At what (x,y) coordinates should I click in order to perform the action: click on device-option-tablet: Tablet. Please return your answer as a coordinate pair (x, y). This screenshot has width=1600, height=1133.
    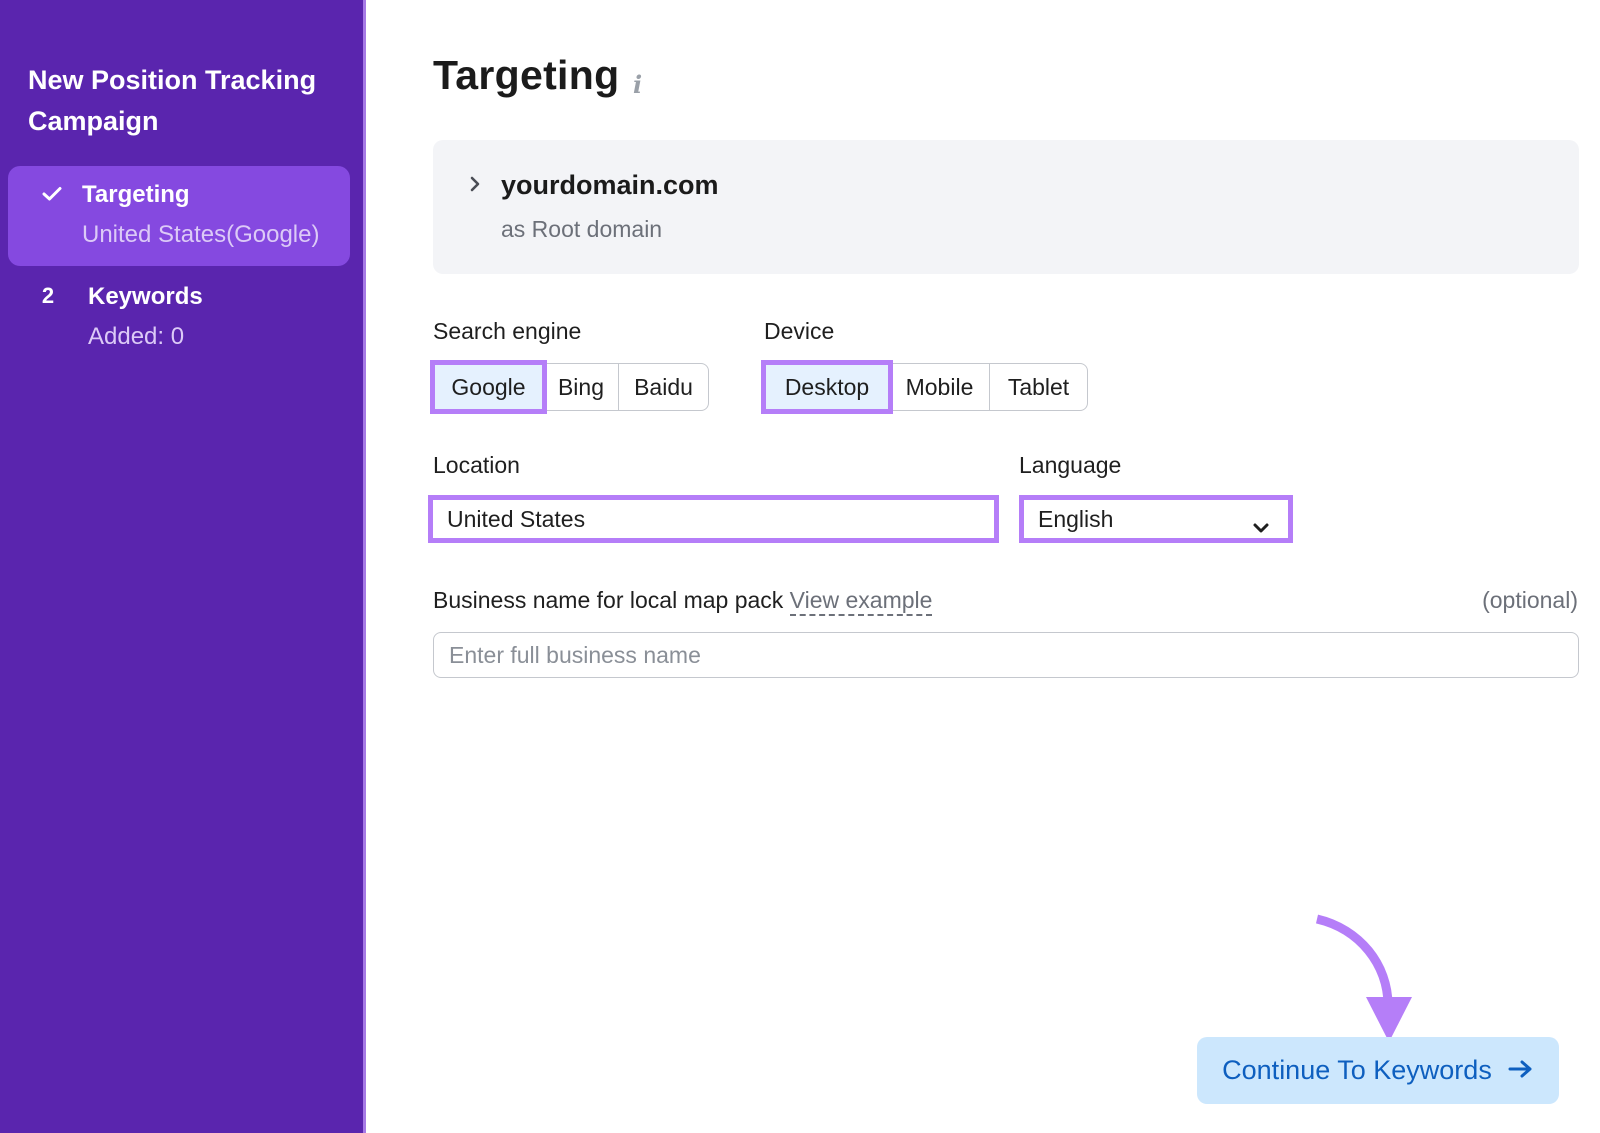
    Looking at the image, I should click on (1038, 387).